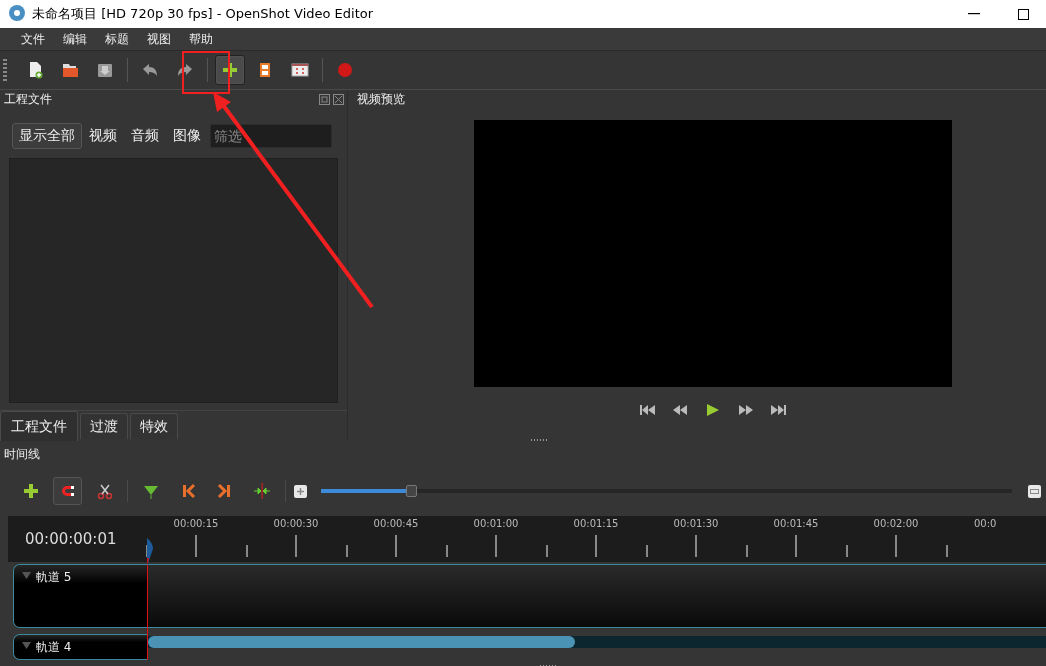 This screenshot has width=1046, height=666. What do you see at coordinates (696, 523) in the screenshot?
I see `ruler-label: 00:01:30` at bounding box center [696, 523].